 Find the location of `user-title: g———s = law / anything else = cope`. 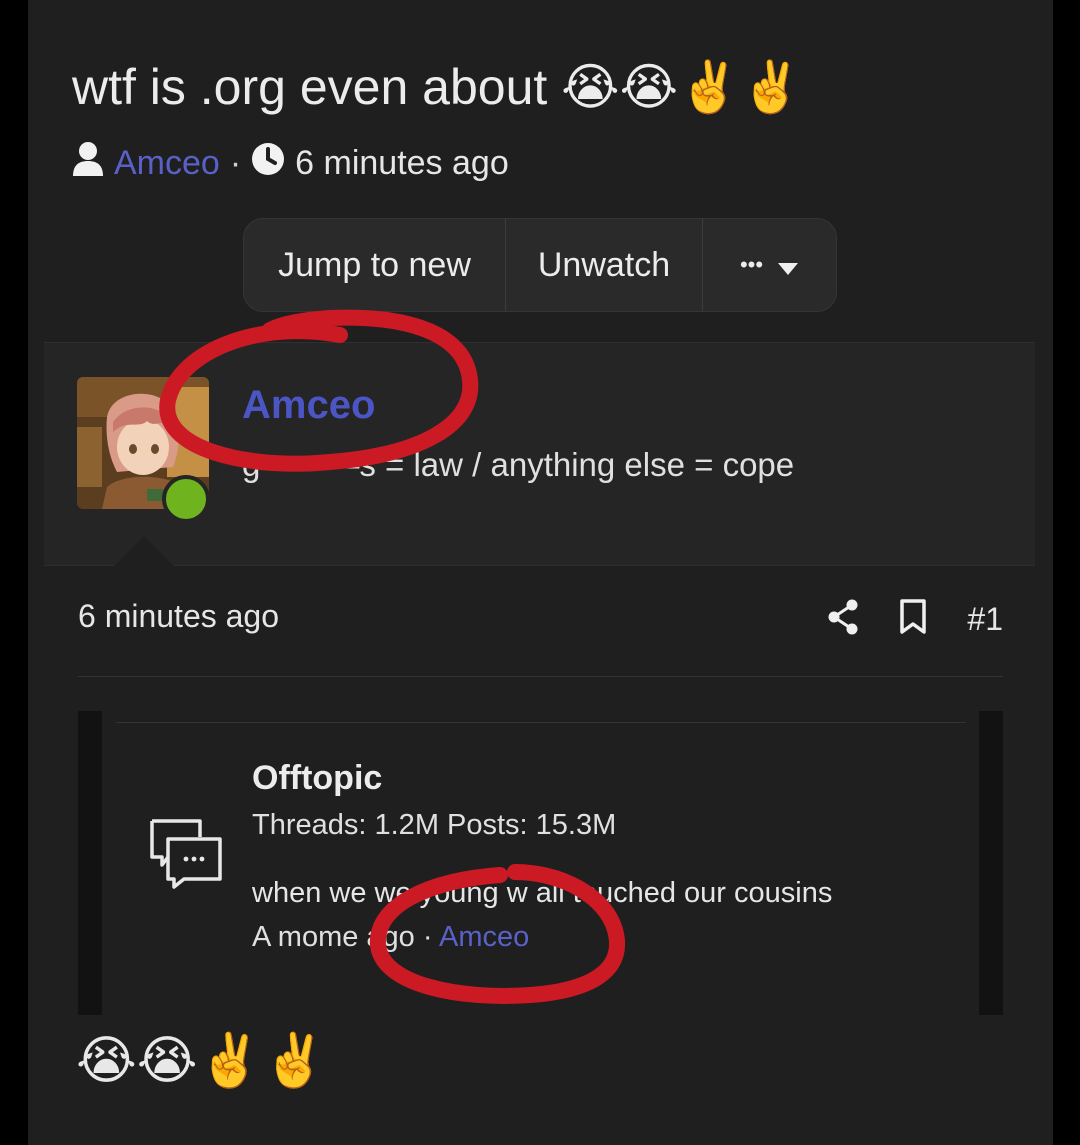

user-title: g———s = law / anything else = cope is located at coordinates (518, 464).